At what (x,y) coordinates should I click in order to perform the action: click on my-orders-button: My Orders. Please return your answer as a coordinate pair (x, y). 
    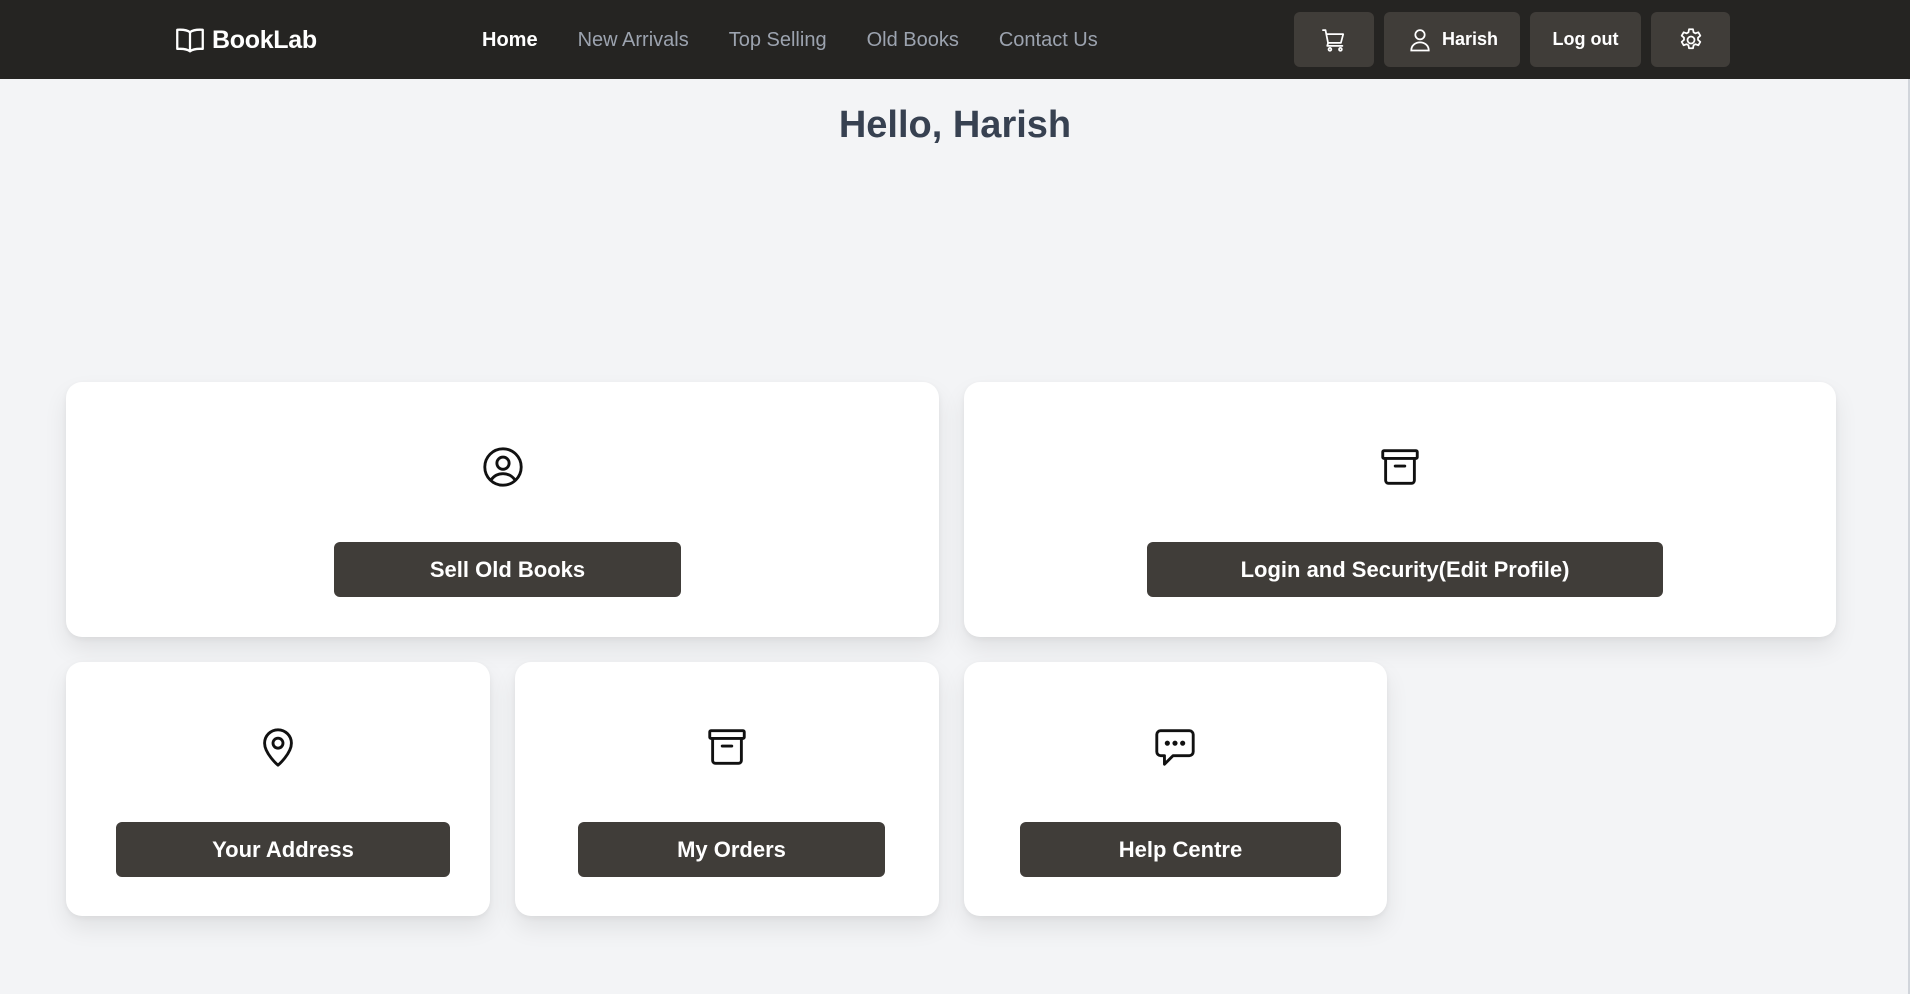
    Looking at the image, I should click on (731, 849).